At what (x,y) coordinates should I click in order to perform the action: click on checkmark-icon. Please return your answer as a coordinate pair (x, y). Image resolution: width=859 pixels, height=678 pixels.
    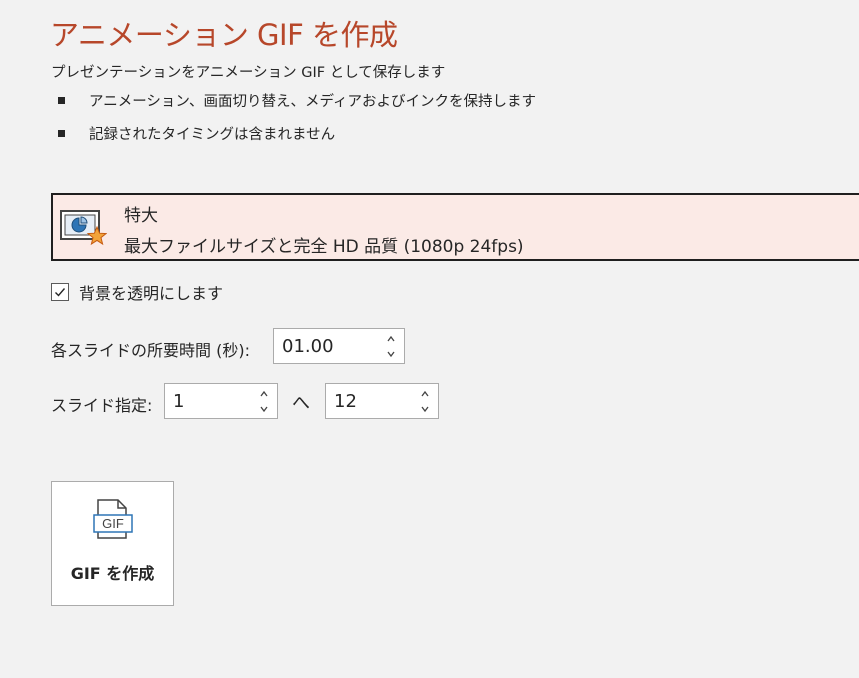
    Looking at the image, I should click on (60, 292).